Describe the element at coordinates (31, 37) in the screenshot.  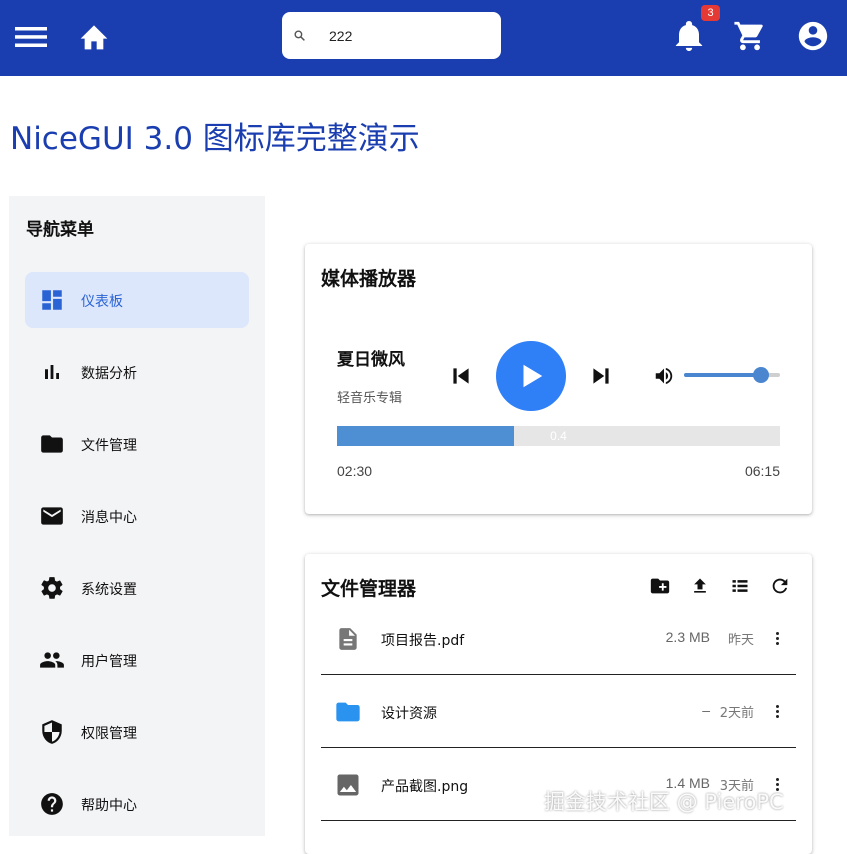
I see `menu-icon` at that location.